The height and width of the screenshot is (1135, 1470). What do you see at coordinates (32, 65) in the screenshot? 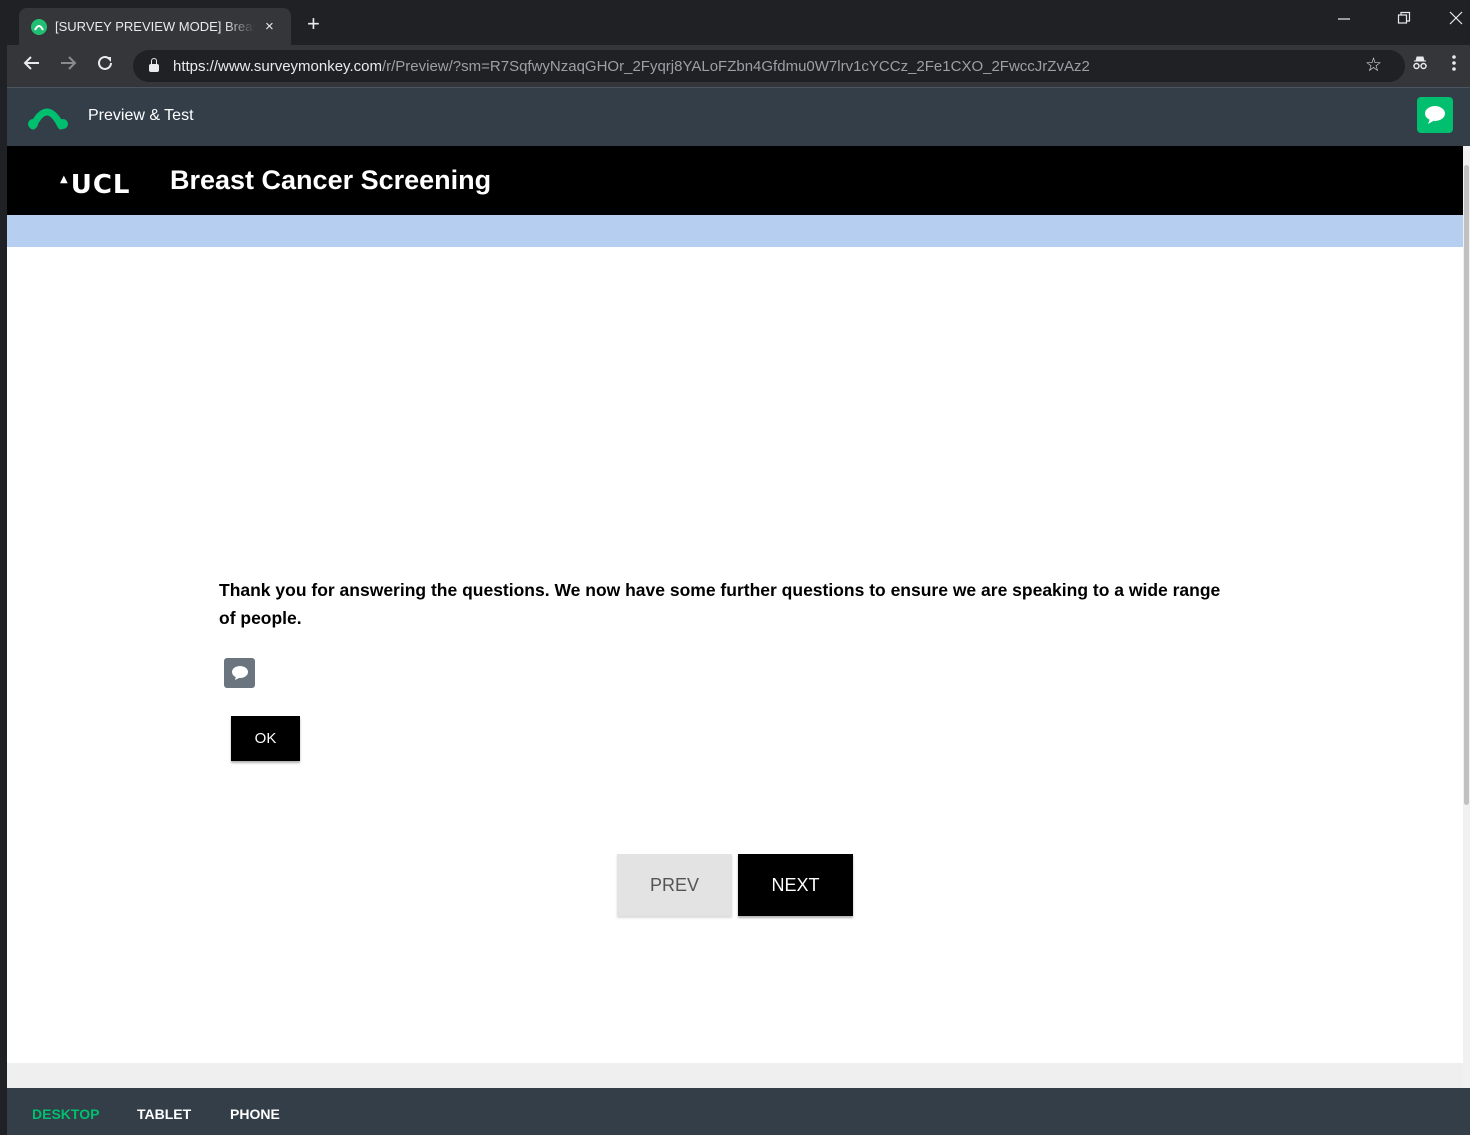
I see `back-icon` at bounding box center [32, 65].